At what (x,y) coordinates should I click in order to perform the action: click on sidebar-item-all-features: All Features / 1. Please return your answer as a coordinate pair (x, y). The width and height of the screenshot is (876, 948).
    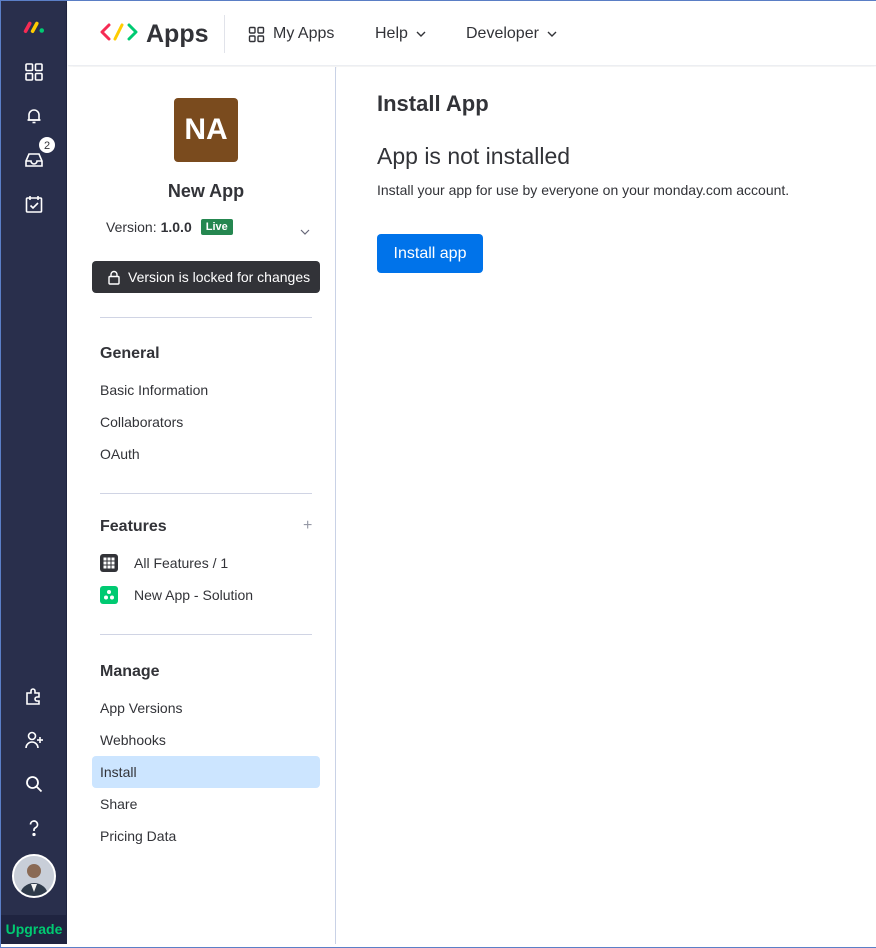
    Looking at the image, I should click on (206, 563).